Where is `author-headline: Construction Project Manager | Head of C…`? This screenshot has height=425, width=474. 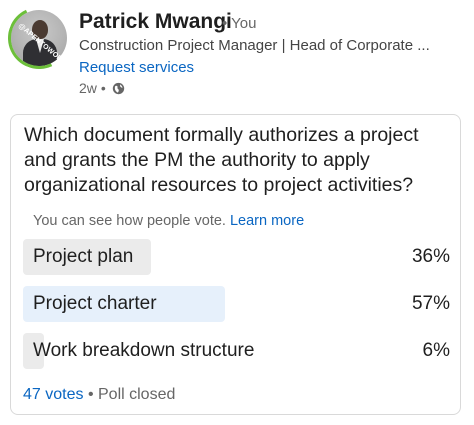 author-headline: Construction Project Manager | Head of C… is located at coordinates (254, 45).